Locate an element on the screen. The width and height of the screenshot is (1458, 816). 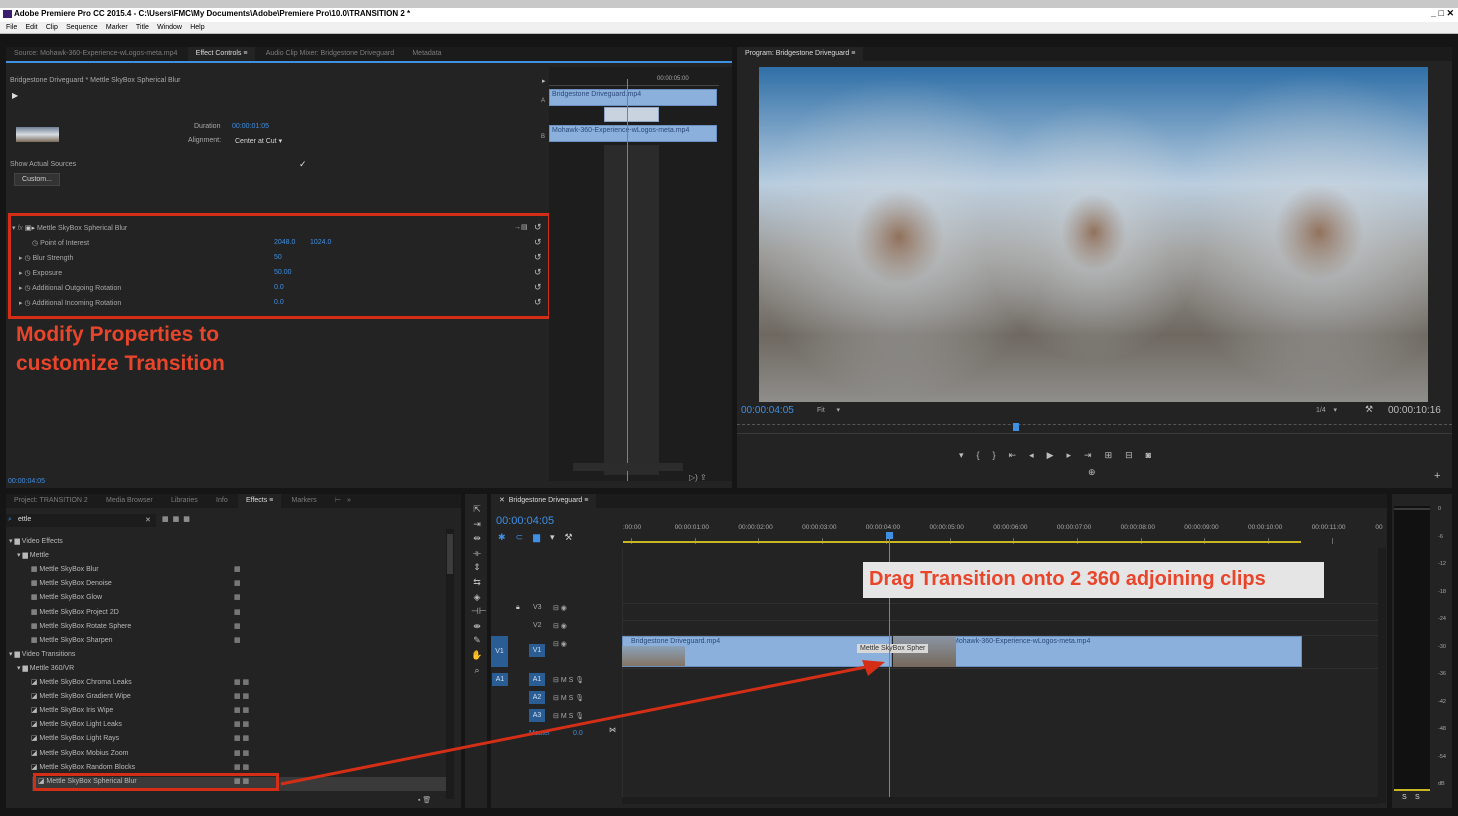
tree-folder: ▾ ▆ Video Transitions is located at coordinates (42, 657).